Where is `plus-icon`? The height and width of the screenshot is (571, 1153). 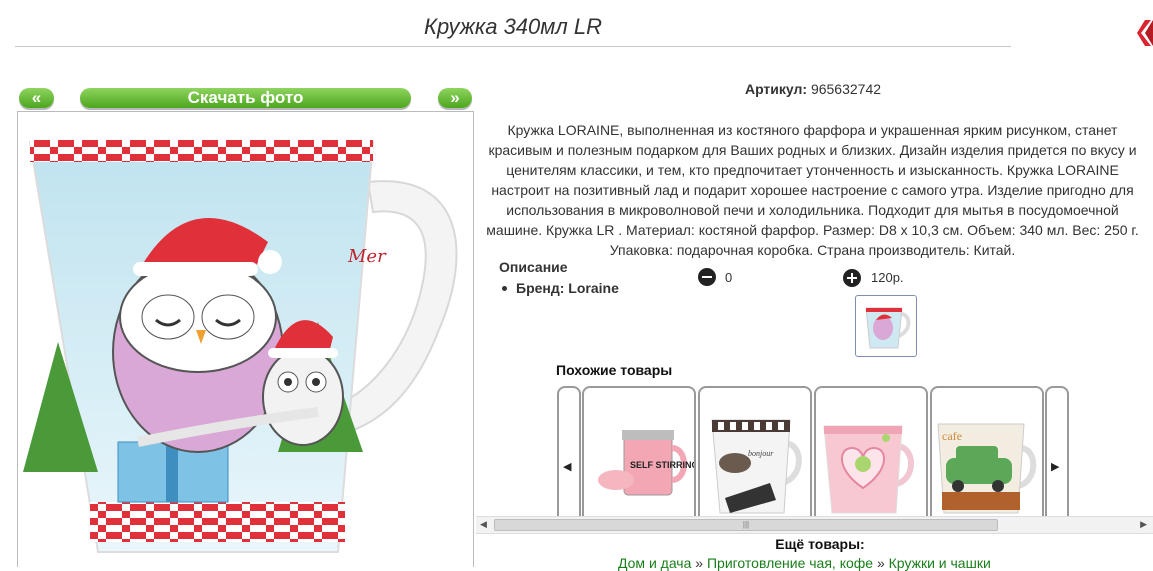
plus-icon is located at coordinates (852, 278).